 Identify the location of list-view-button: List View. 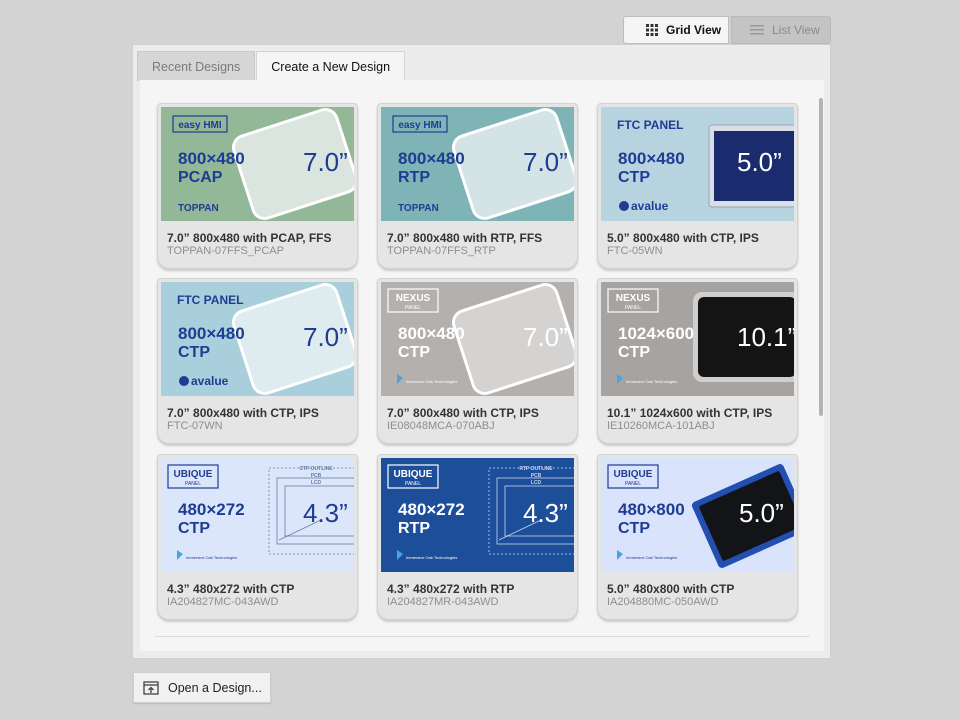
(781, 30).